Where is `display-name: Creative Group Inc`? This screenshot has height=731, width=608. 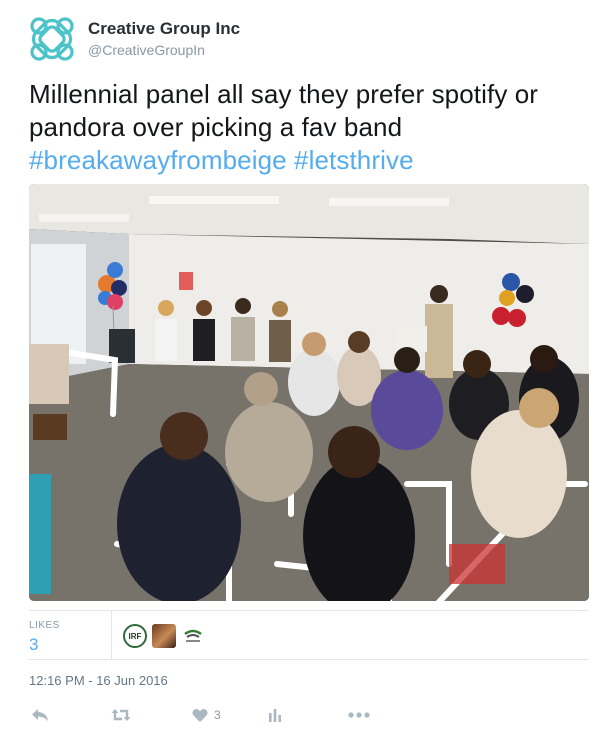
display-name: Creative Group Inc is located at coordinates (164, 29).